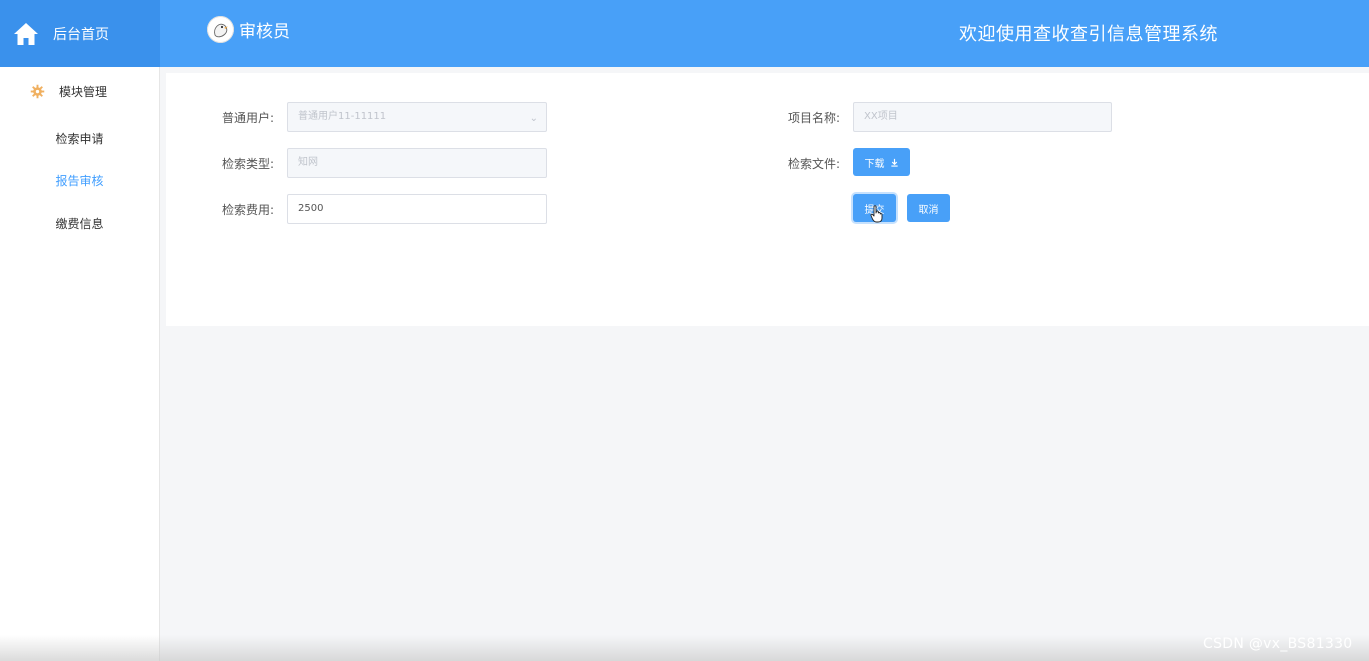 Image resolution: width=1369 pixels, height=661 pixels. Describe the element at coordinates (1278, 644) in the screenshot. I see `watermark: CSDN @vx_BS81330` at that location.